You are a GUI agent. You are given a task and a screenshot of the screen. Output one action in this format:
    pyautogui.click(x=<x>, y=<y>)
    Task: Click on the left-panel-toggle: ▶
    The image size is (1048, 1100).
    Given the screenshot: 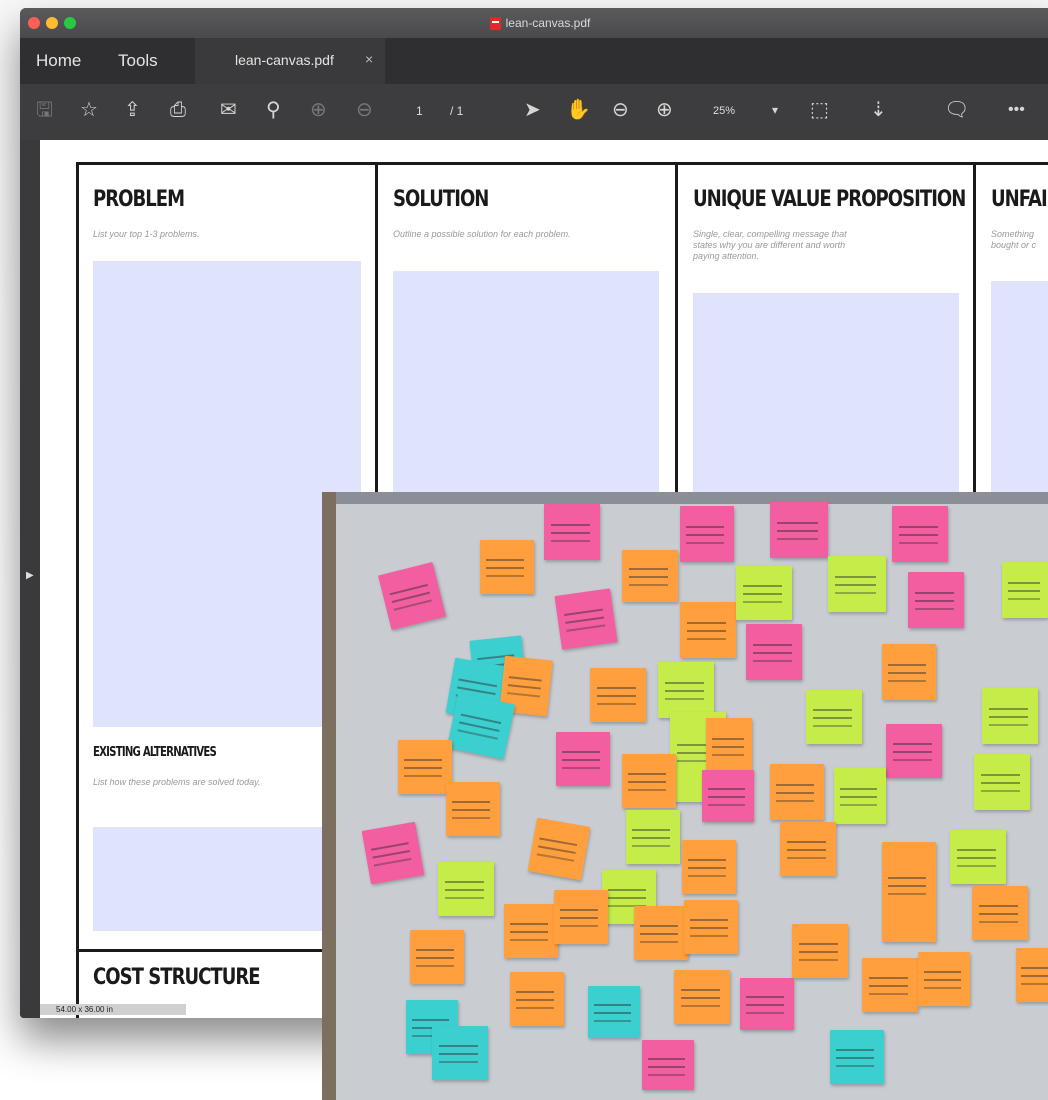 What is the action you would take?
    pyautogui.click(x=30, y=579)
    